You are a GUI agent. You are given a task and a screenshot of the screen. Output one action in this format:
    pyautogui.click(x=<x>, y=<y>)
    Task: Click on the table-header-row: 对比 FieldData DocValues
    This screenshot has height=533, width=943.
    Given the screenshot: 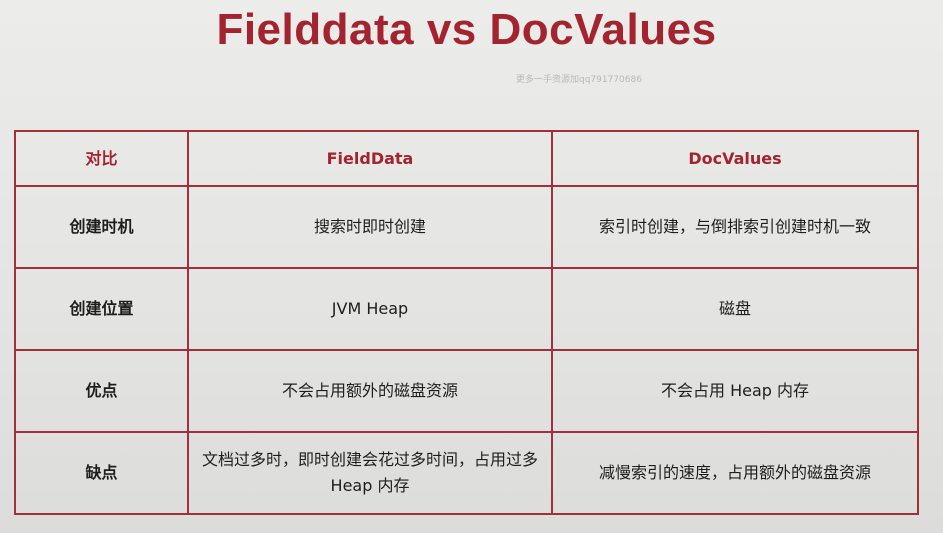 What is the action you would take?
    pyautogui.click(x=466, y=158)
    